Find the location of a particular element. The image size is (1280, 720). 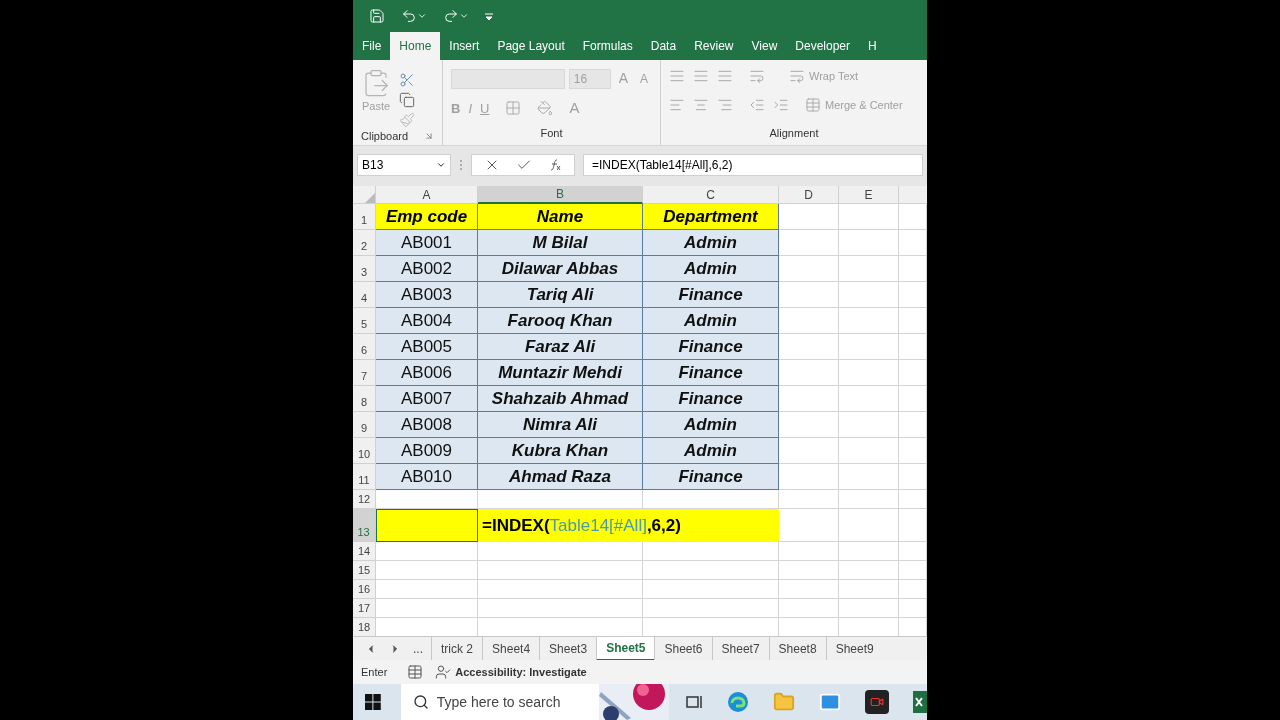

drag-handle-icon is located at coordinates (461, 165).